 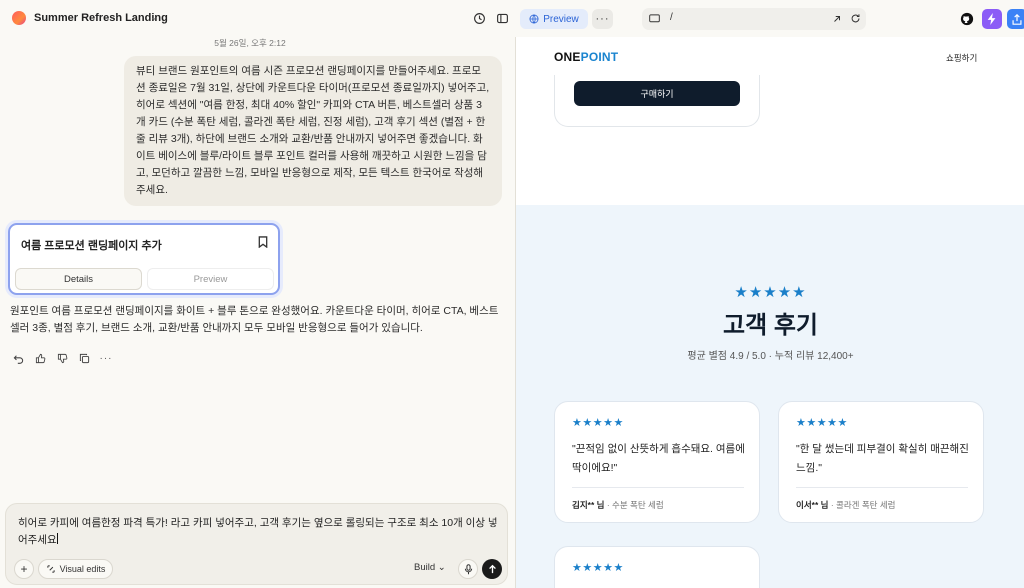 I want to click on open-external-icon, so click(x=837, y=19).